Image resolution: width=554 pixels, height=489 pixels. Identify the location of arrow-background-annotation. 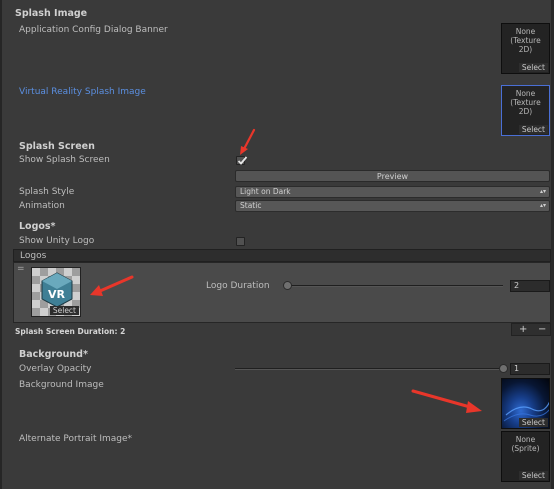
(446, 401).